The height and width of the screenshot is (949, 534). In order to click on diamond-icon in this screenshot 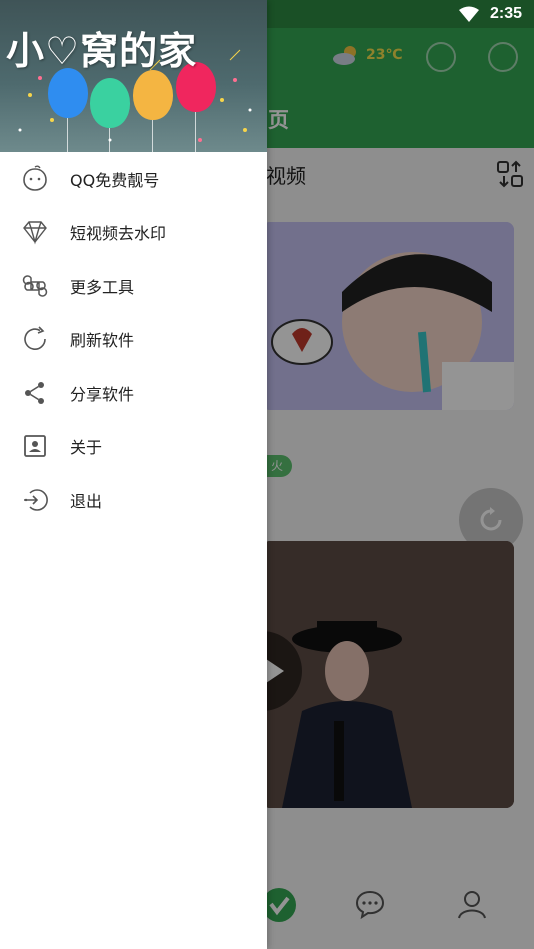, I will do `click(35, 232)`.